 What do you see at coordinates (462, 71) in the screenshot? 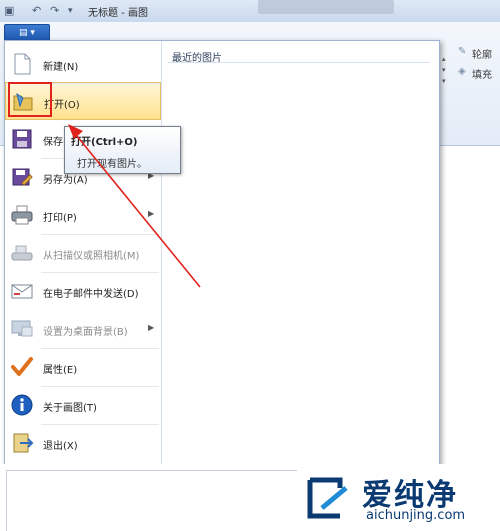
I see `fill-icon: ◈` at bounding box center [462, 71].